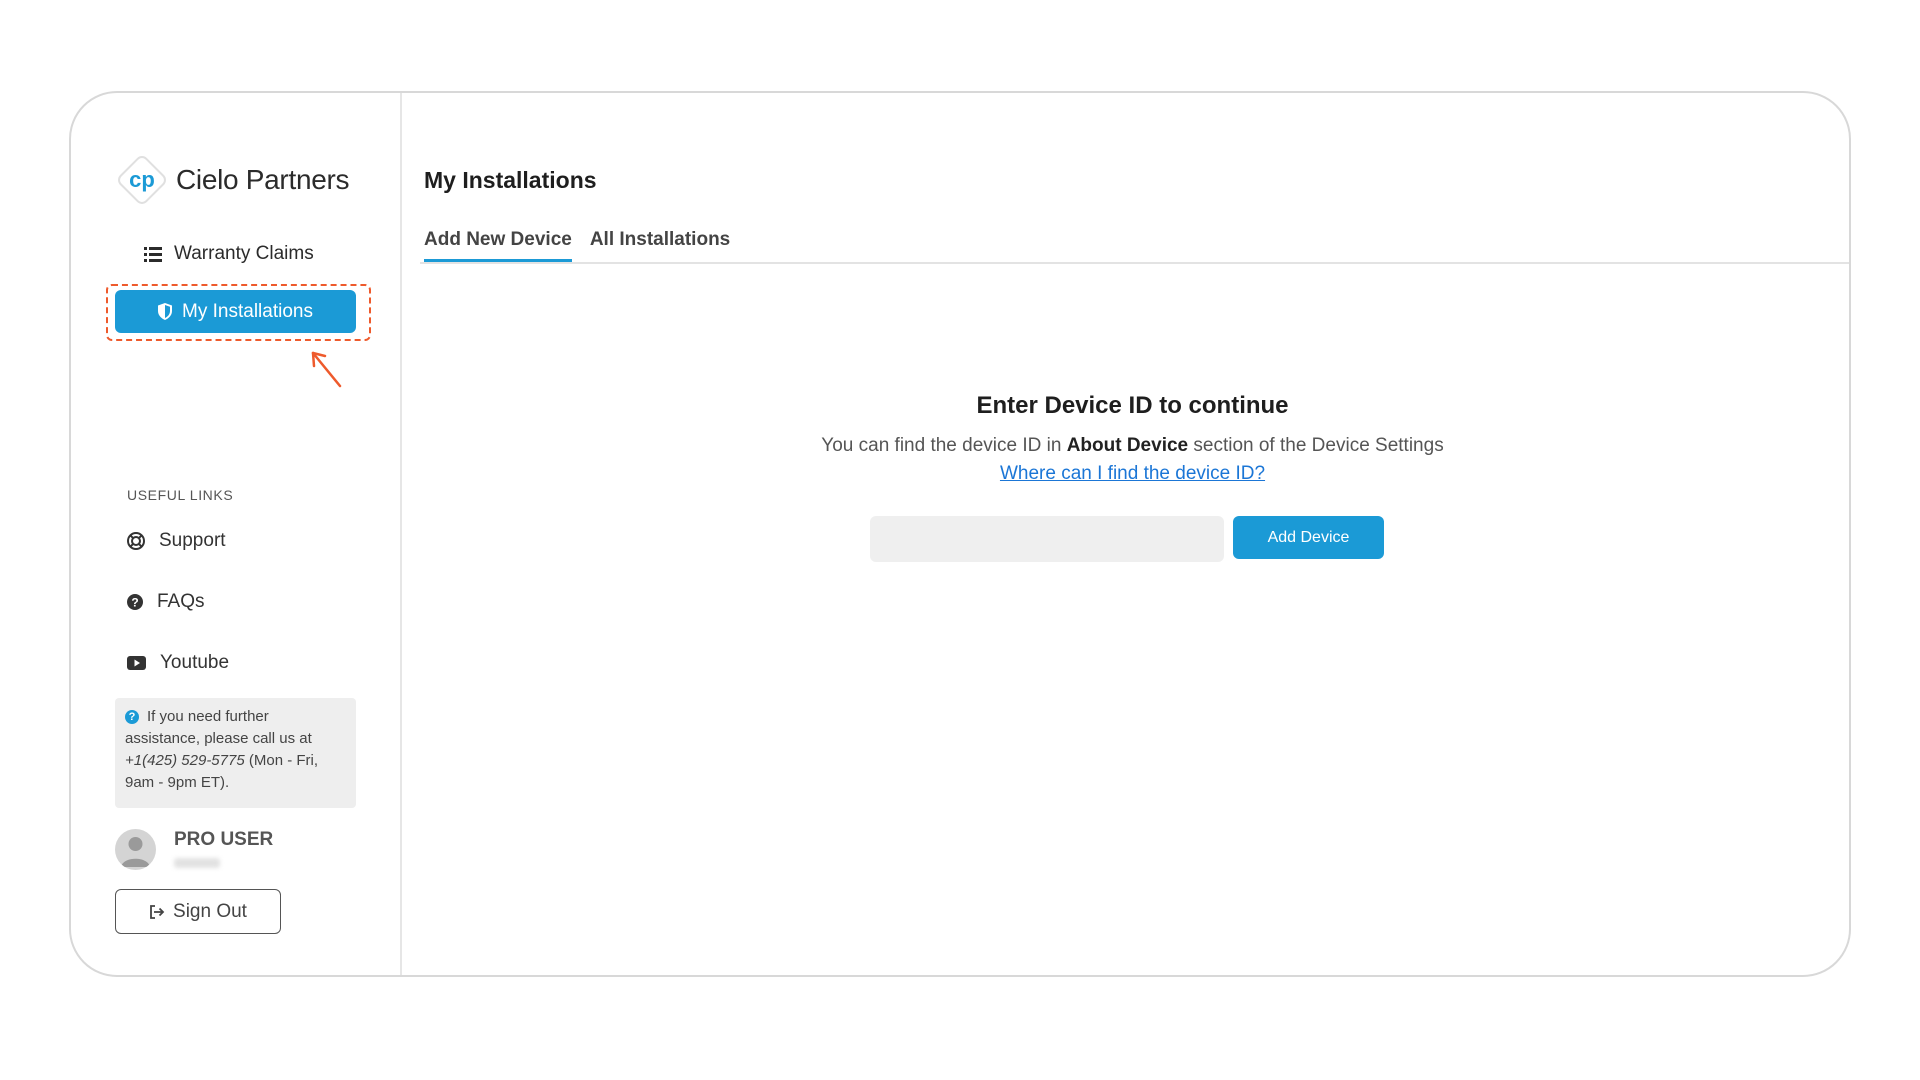 The width and height of the screenshot is (1920, 1080). I want to click on link-youtube: Youtube, so click(178, 663).